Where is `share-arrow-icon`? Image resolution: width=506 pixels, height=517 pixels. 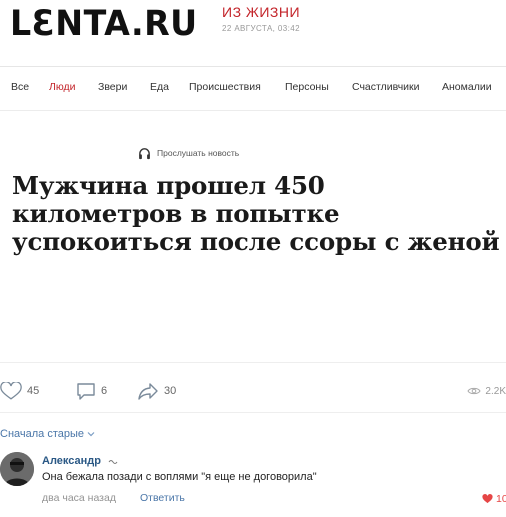
share-arrow-icon is located at coordinates (148, 391).